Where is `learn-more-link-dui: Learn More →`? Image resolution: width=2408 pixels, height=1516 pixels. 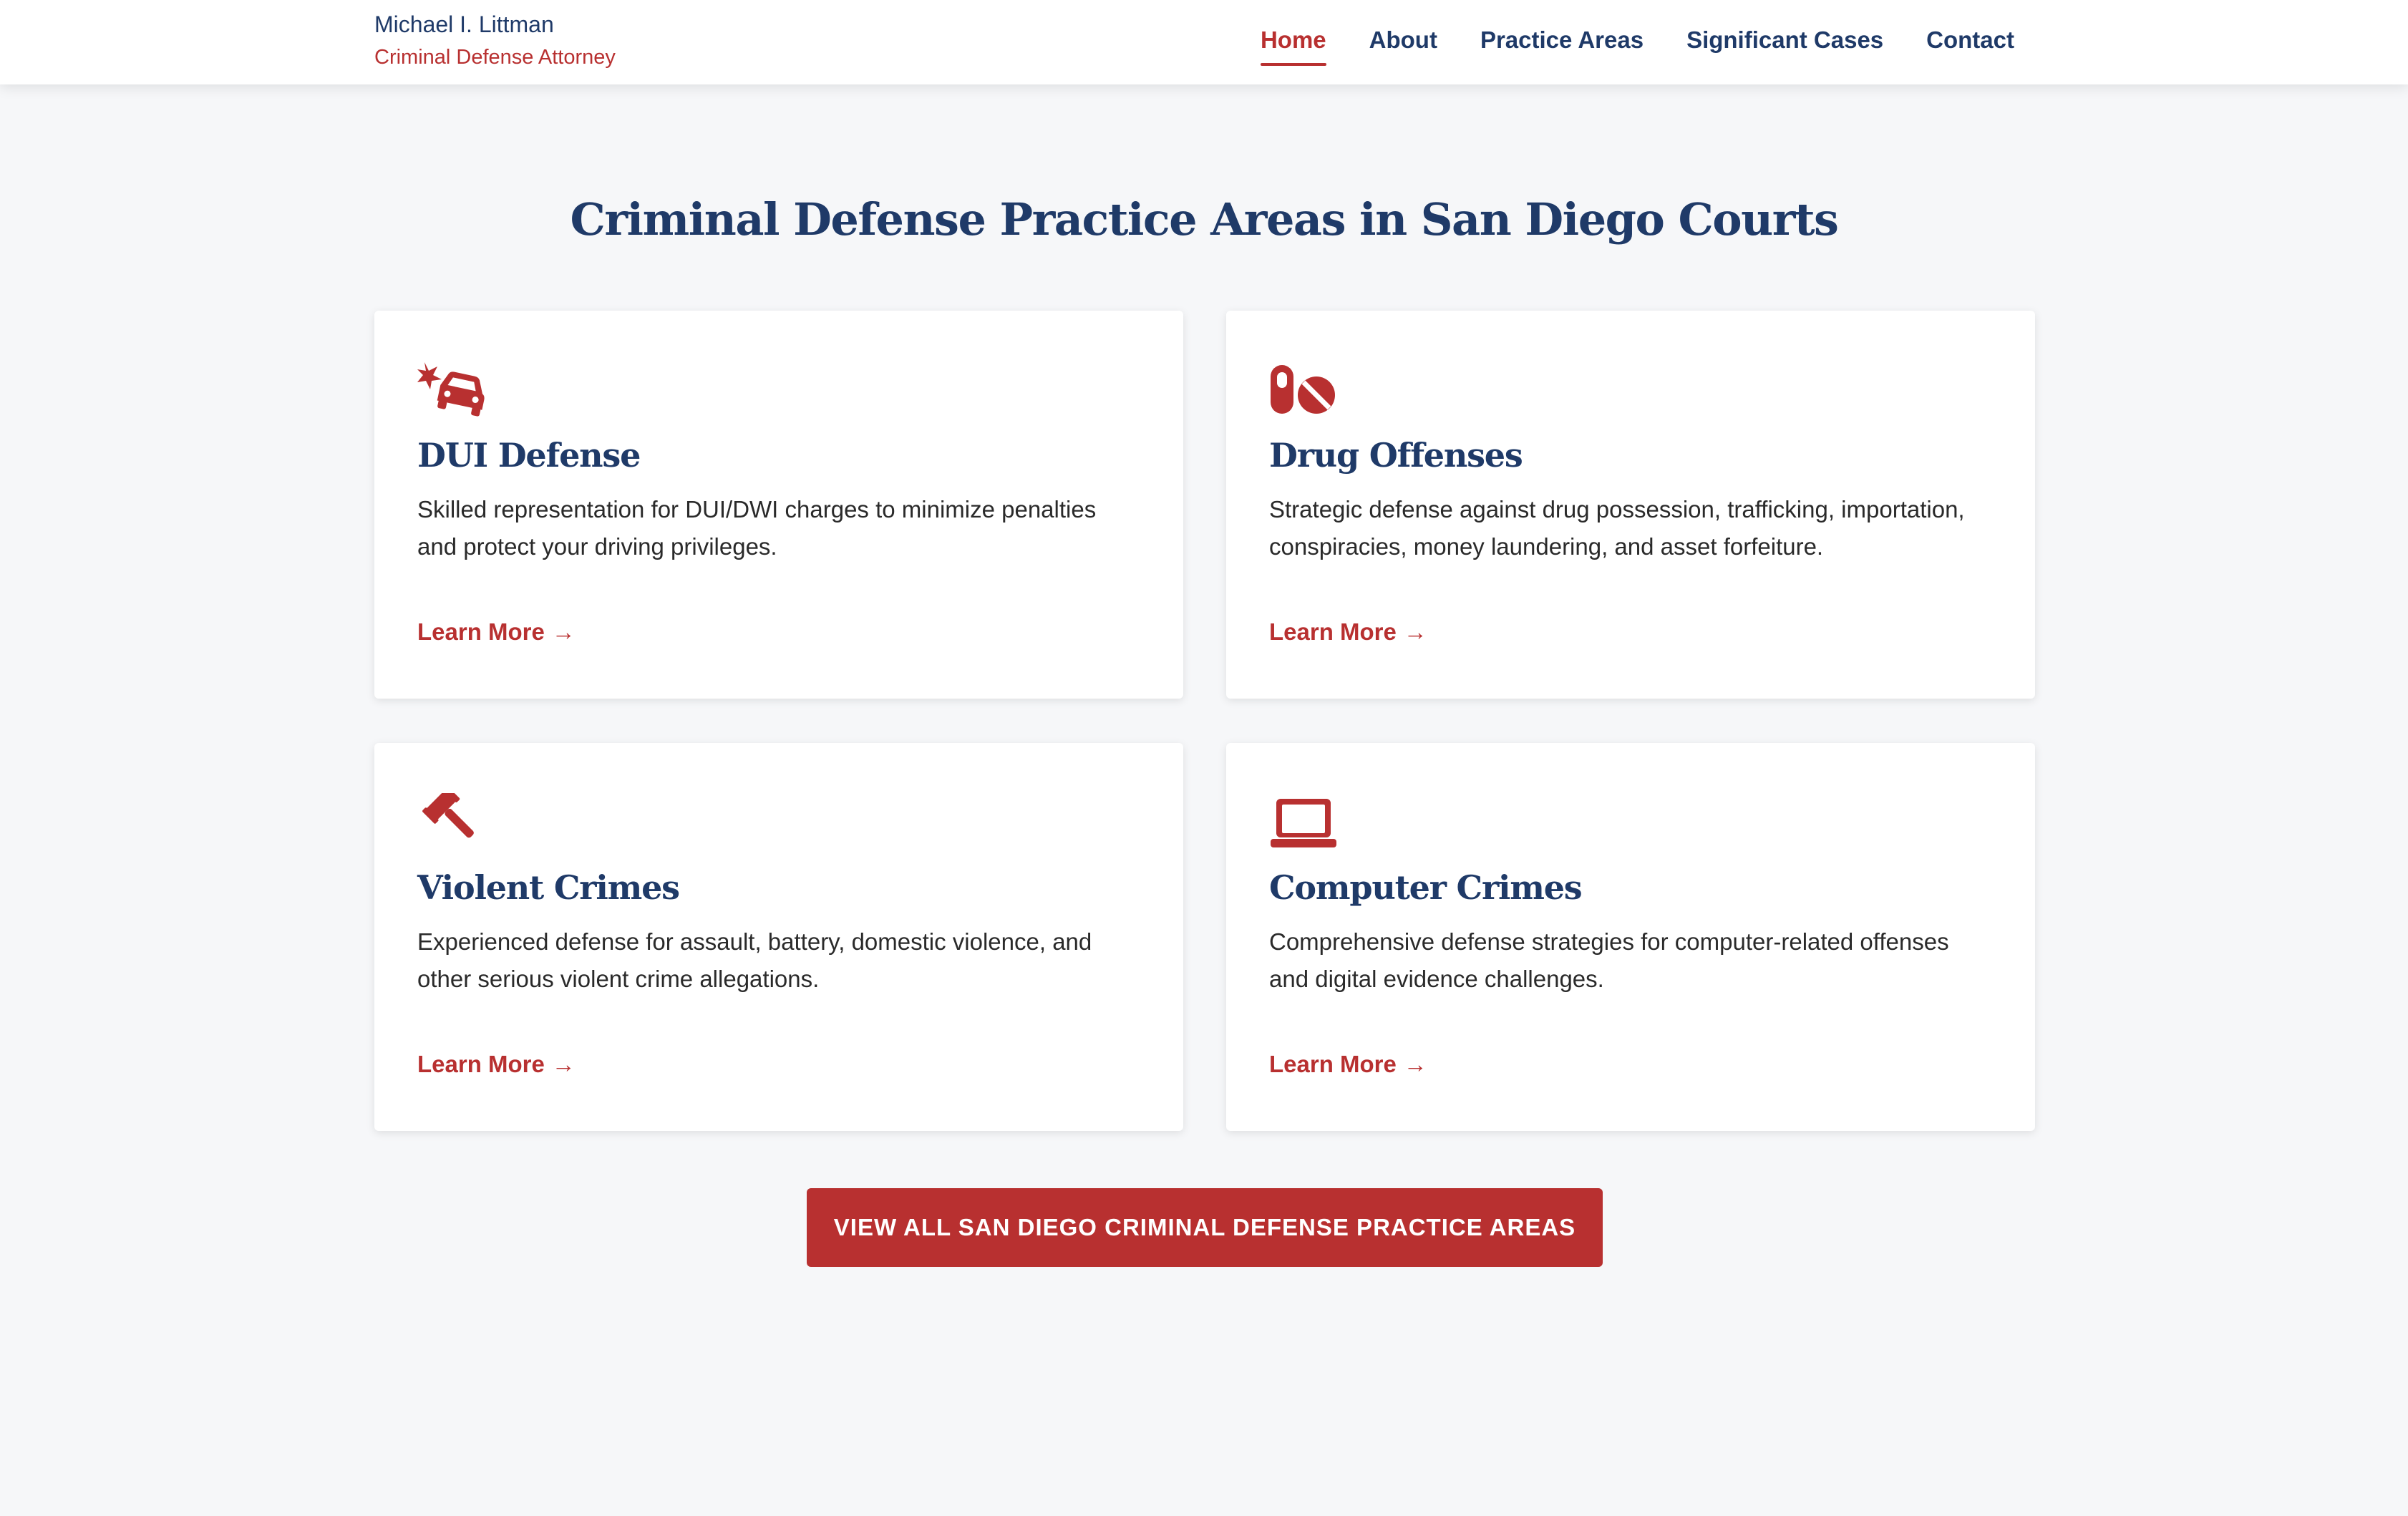 learn-more-link-dui: Learn More → is located at coordinates (497, 632).